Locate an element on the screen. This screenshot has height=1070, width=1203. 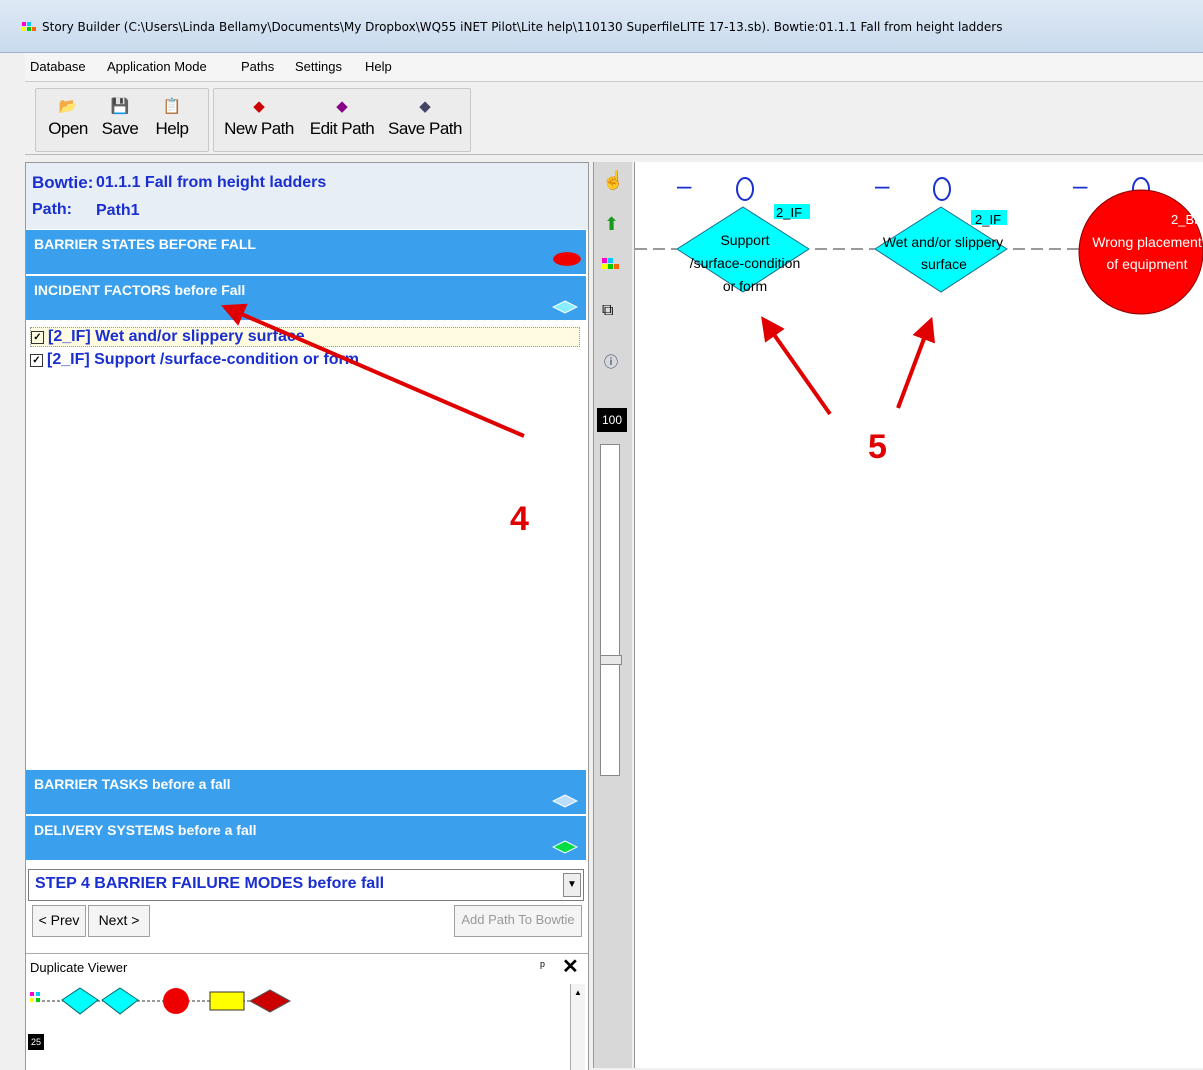
node-wet-slippery: – 2_IF Wet and/or slippery surface is located at coordinates (941, 231).